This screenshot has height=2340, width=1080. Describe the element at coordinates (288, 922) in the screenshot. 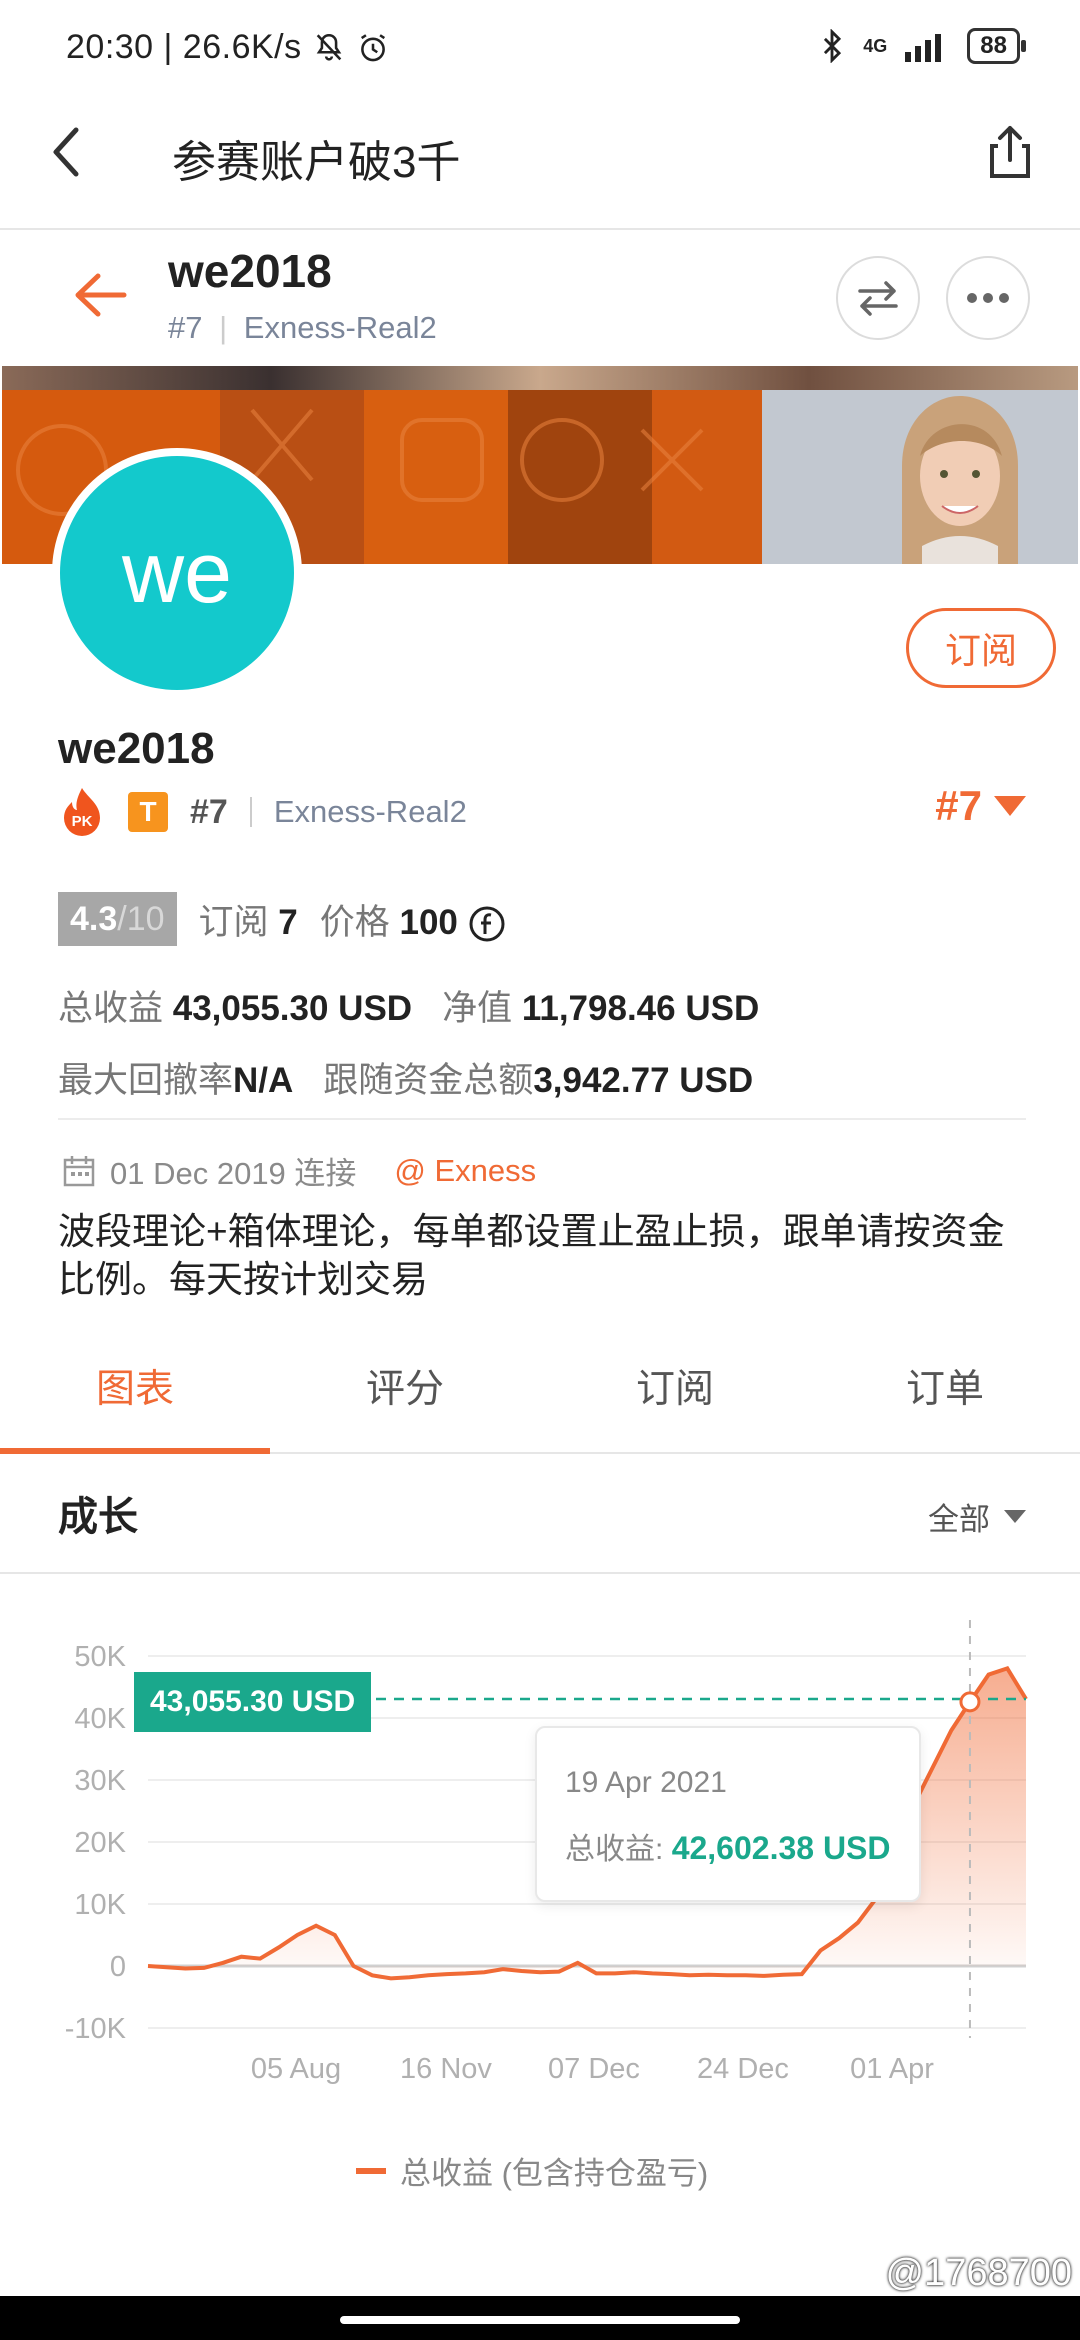

I see `subscribers-value: 7` at that location.